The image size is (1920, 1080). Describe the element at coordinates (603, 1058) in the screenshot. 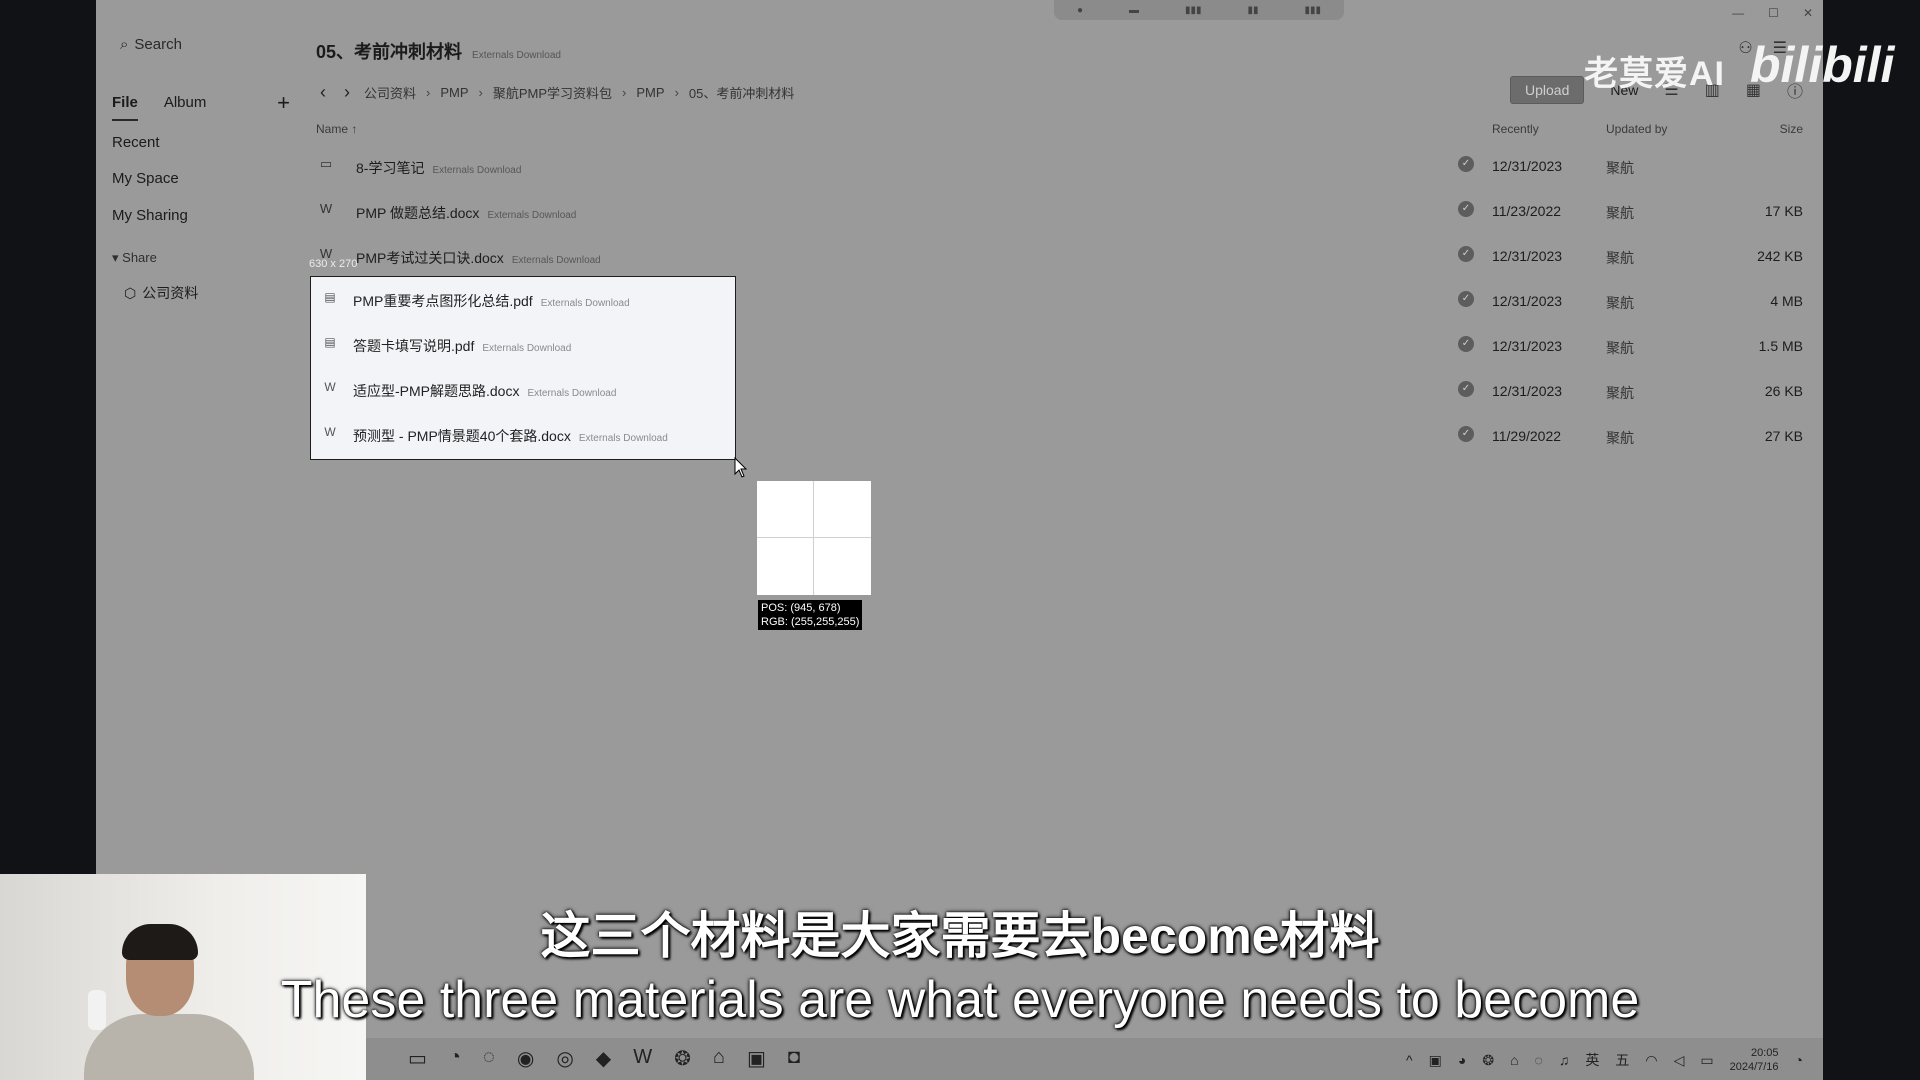

I see `app-icon: ◆` at that location.